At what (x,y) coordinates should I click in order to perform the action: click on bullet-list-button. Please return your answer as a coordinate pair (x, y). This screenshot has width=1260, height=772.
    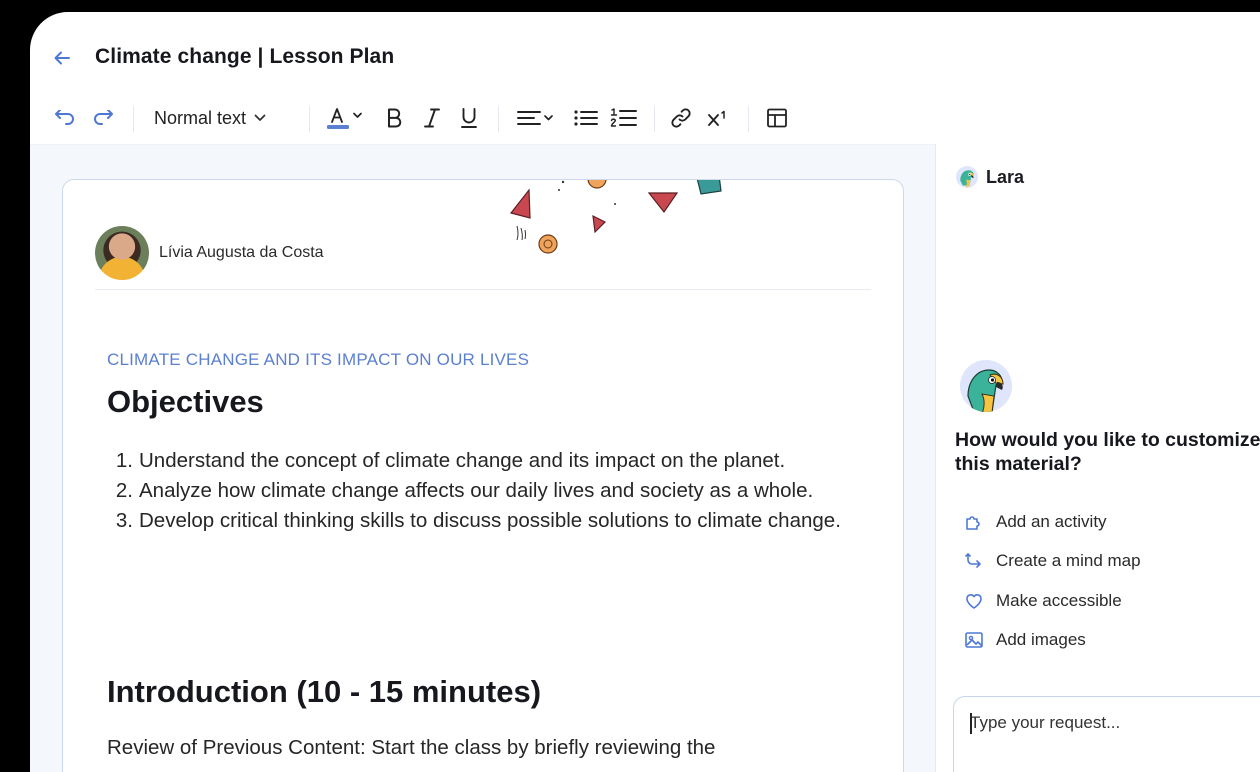
    Looking at the image, I should click on (586, 118).